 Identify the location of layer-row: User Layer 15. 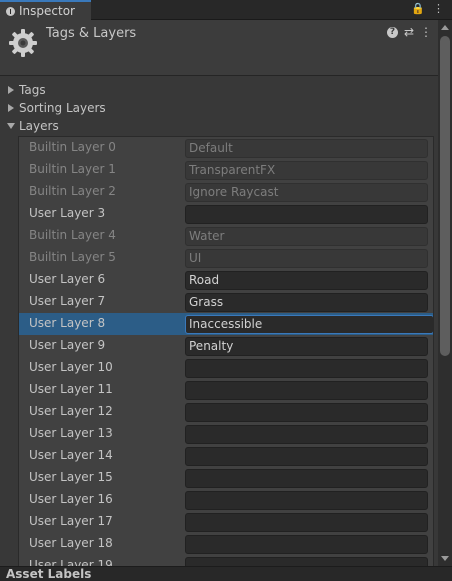
(226, 478).